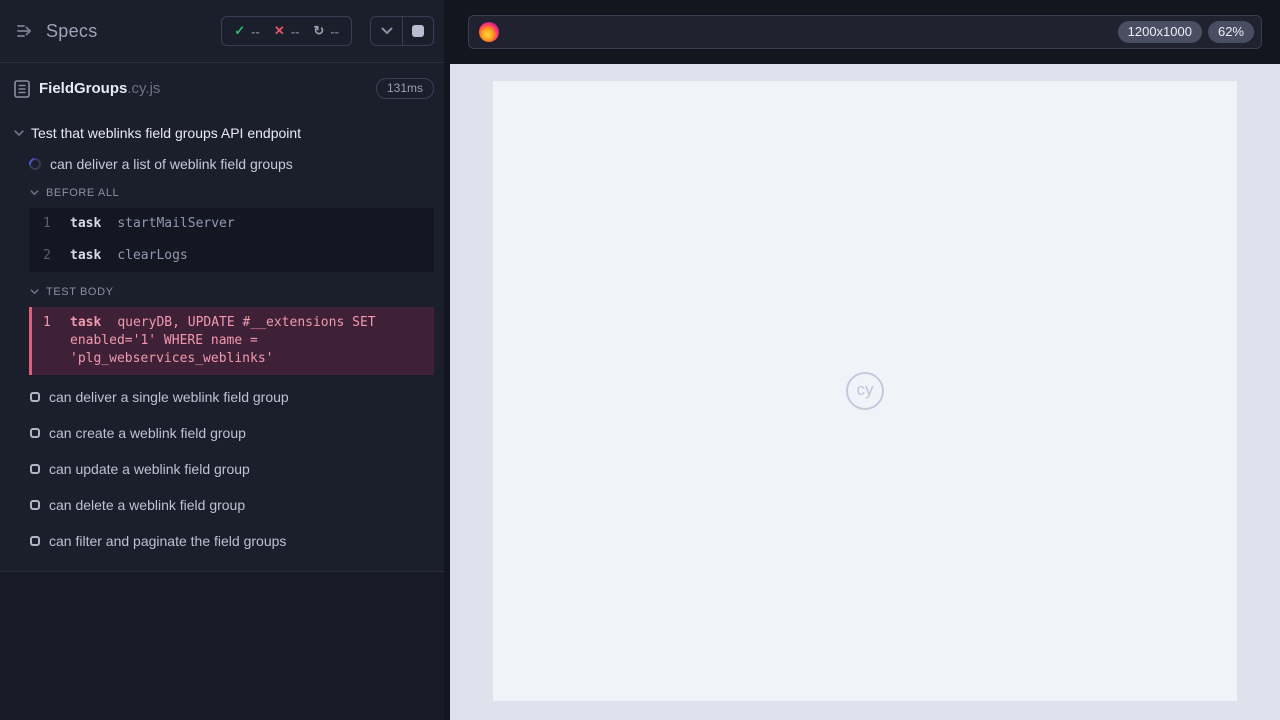  I want to click on stop-run-button, so click(417, 31).